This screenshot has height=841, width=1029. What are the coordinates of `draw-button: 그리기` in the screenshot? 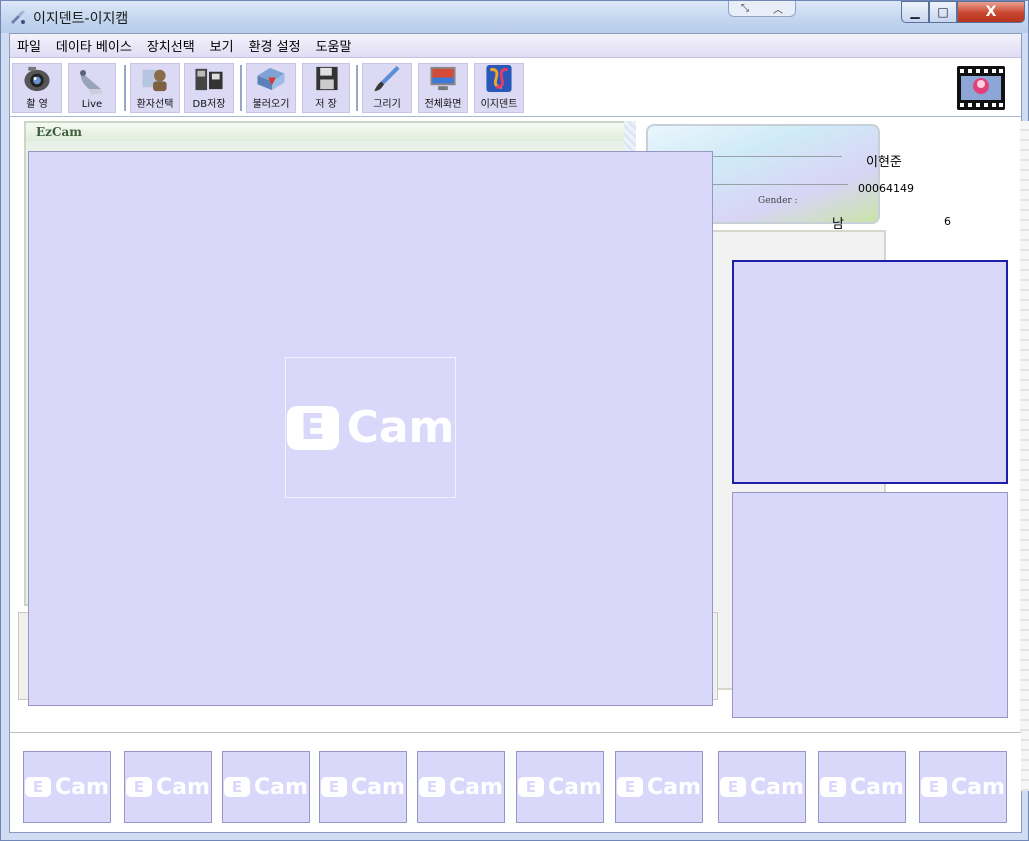 It's located at (387, 88).